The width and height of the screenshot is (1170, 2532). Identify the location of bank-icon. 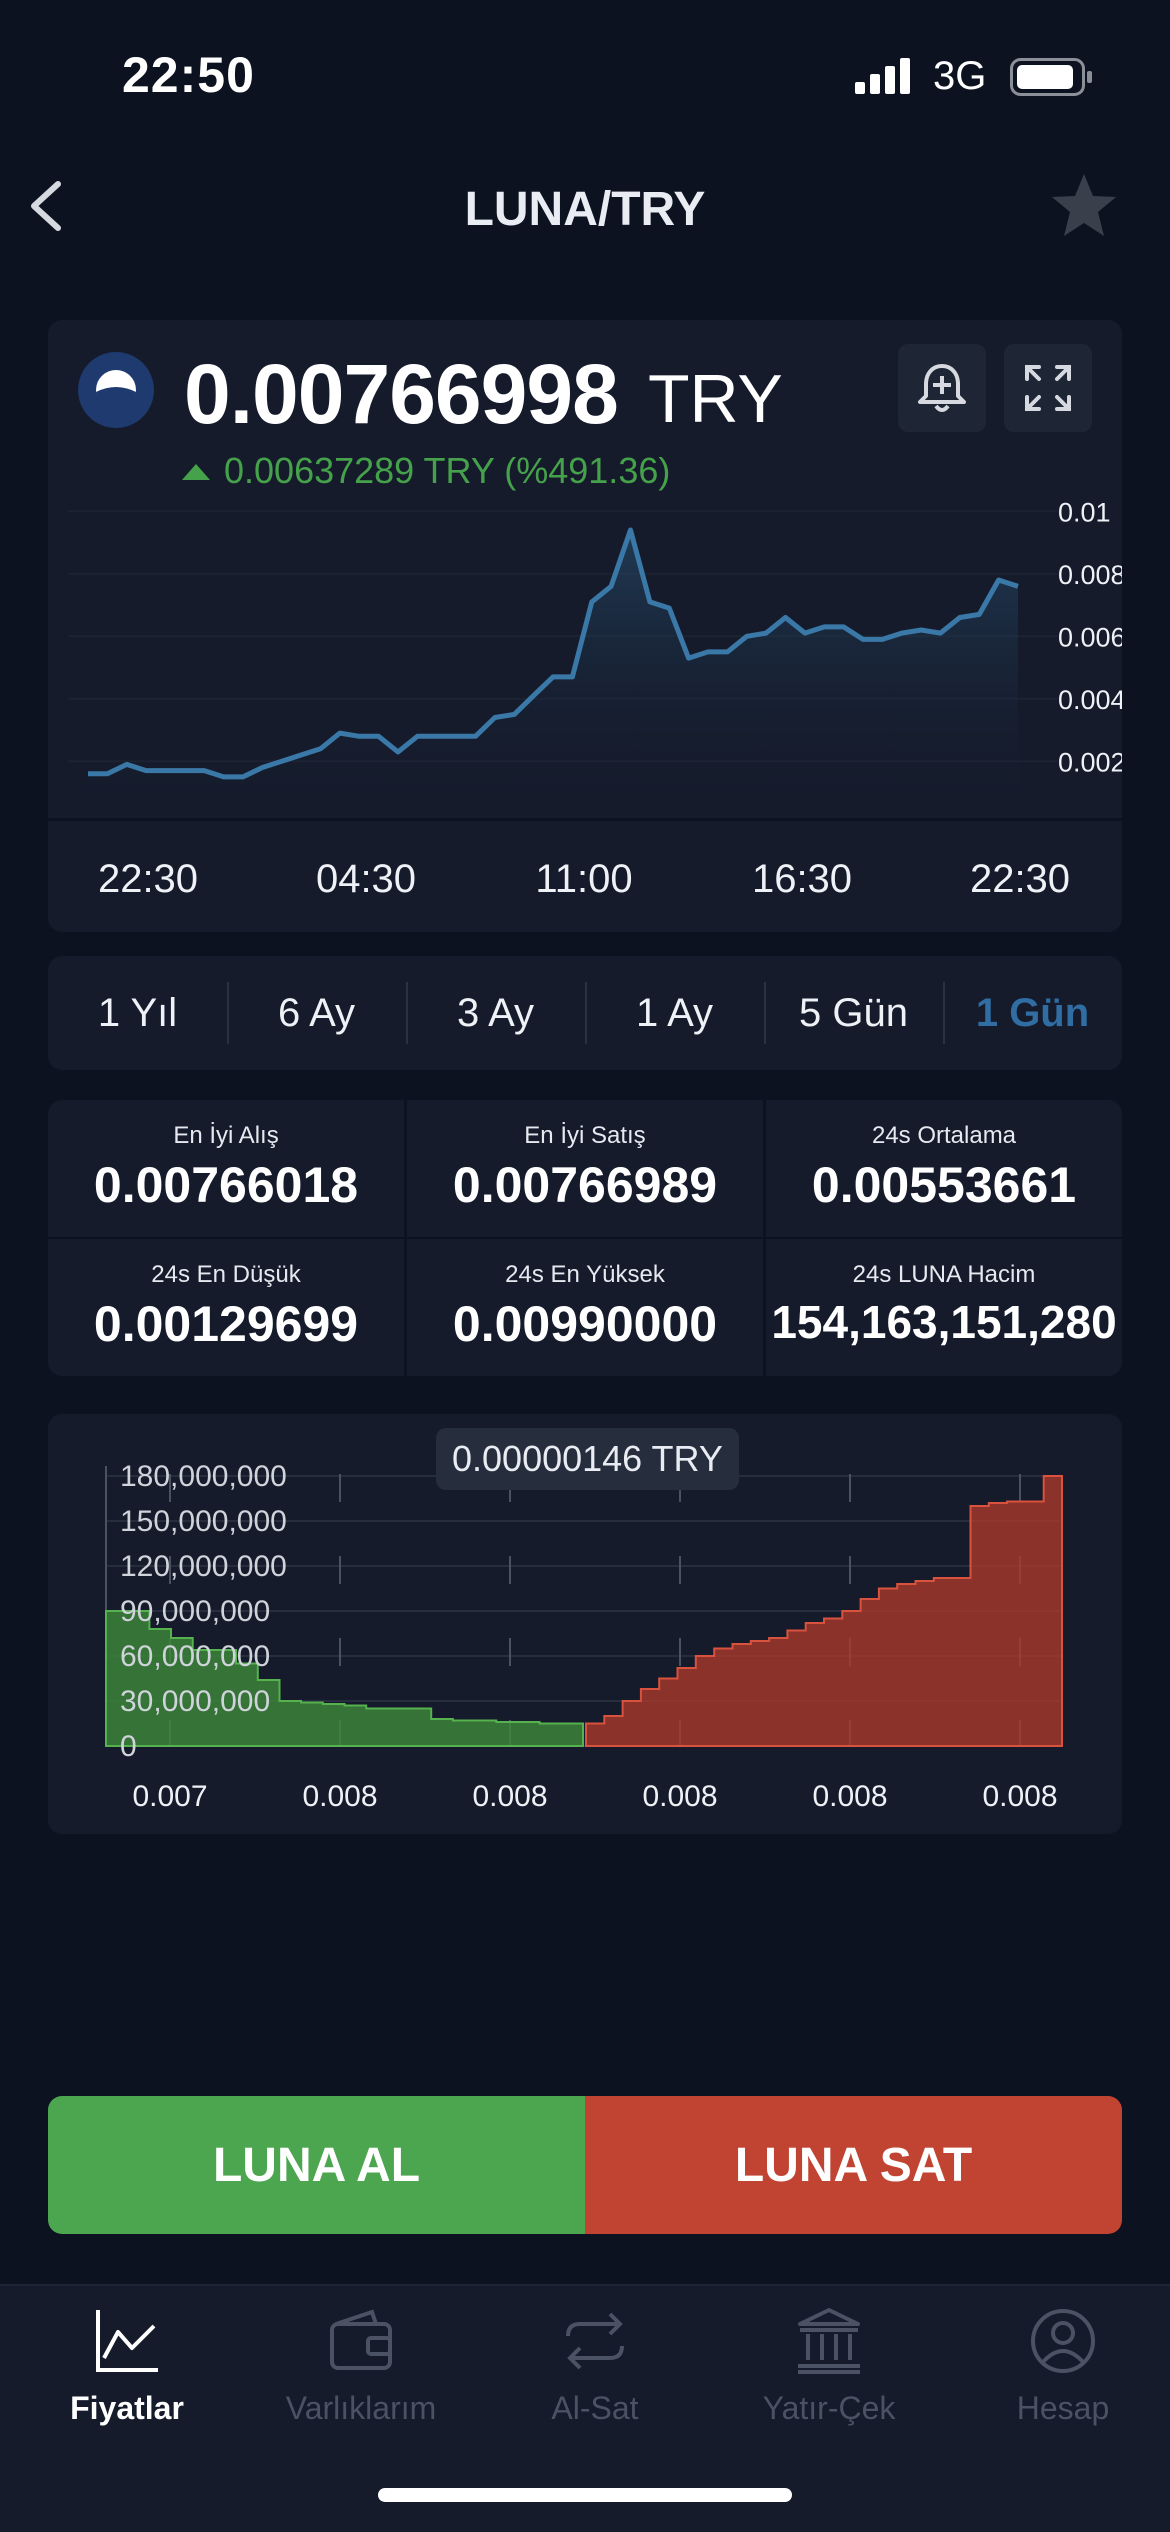
(829, 2341).